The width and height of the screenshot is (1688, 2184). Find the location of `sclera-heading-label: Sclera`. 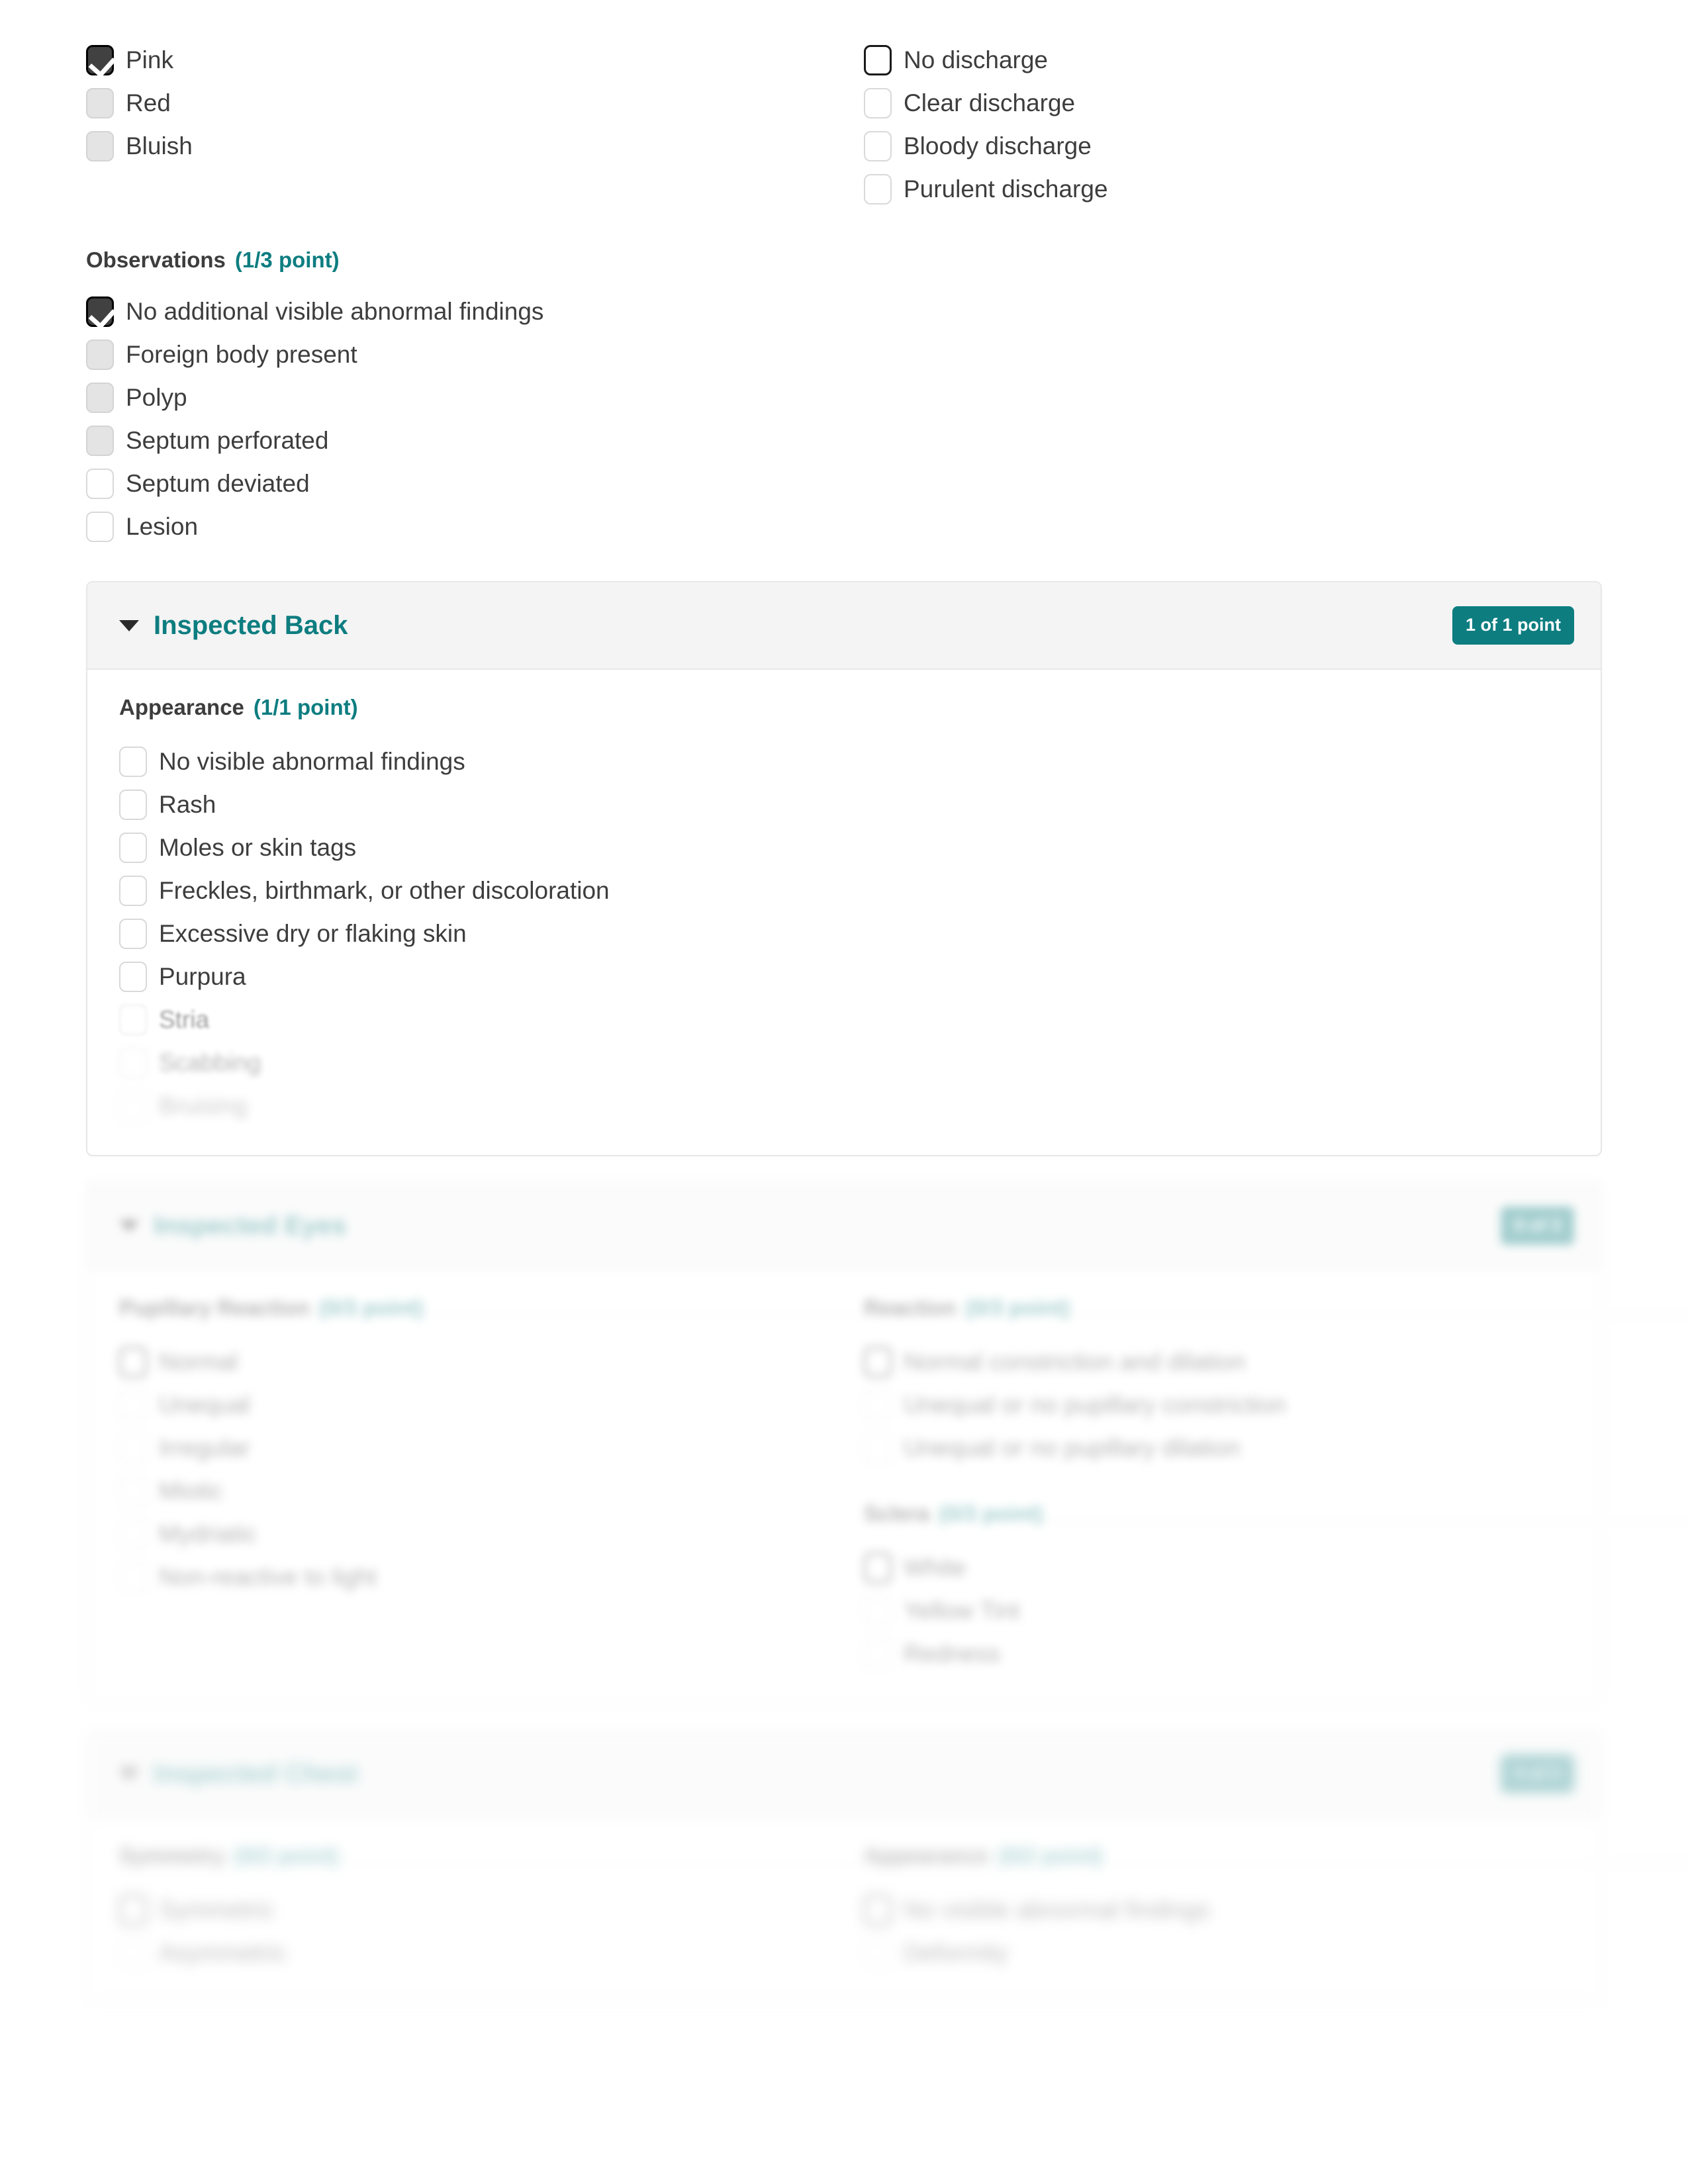

sclera-heading-label: Sclera is located at coordinates (897, 1513).